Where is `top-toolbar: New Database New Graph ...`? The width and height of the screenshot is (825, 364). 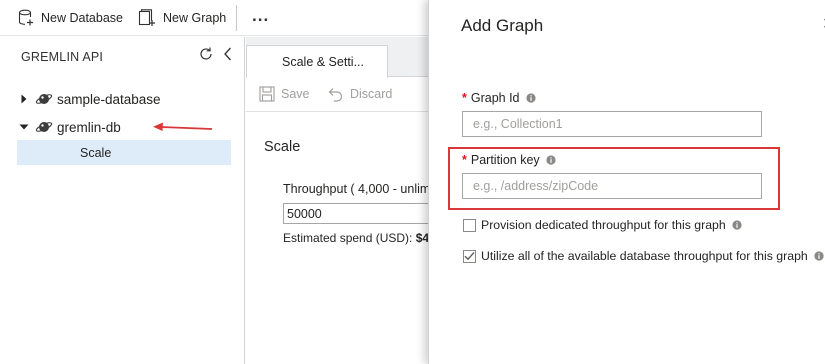
top-toolbar: New Database New Graph ... is located at coordinates (215, 18).